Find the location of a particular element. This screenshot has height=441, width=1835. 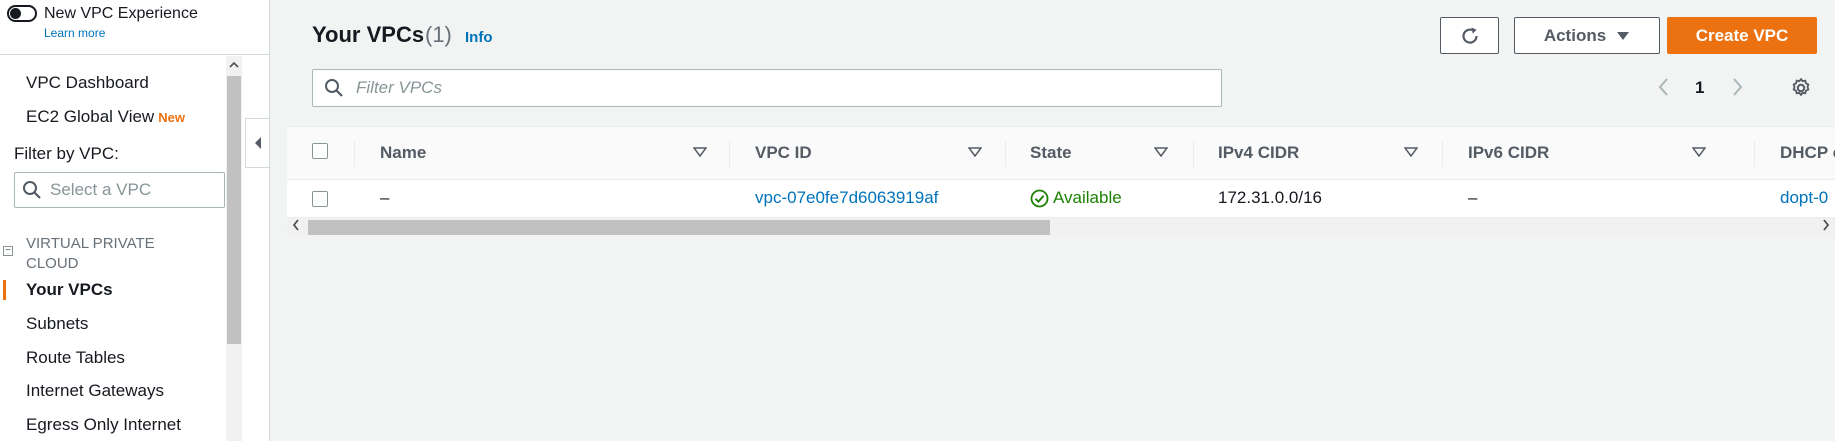

filter-vpcs-box is located at coordinates (767, 88).